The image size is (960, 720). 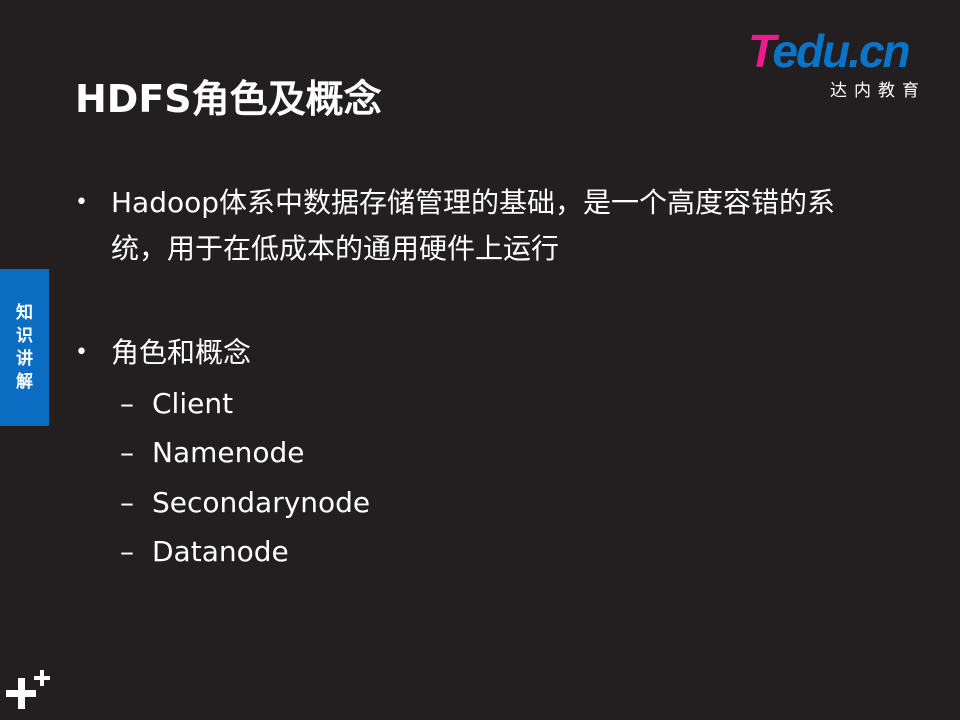 I want to click on sub-item-text: Namenode, so click(x=228, y=453).